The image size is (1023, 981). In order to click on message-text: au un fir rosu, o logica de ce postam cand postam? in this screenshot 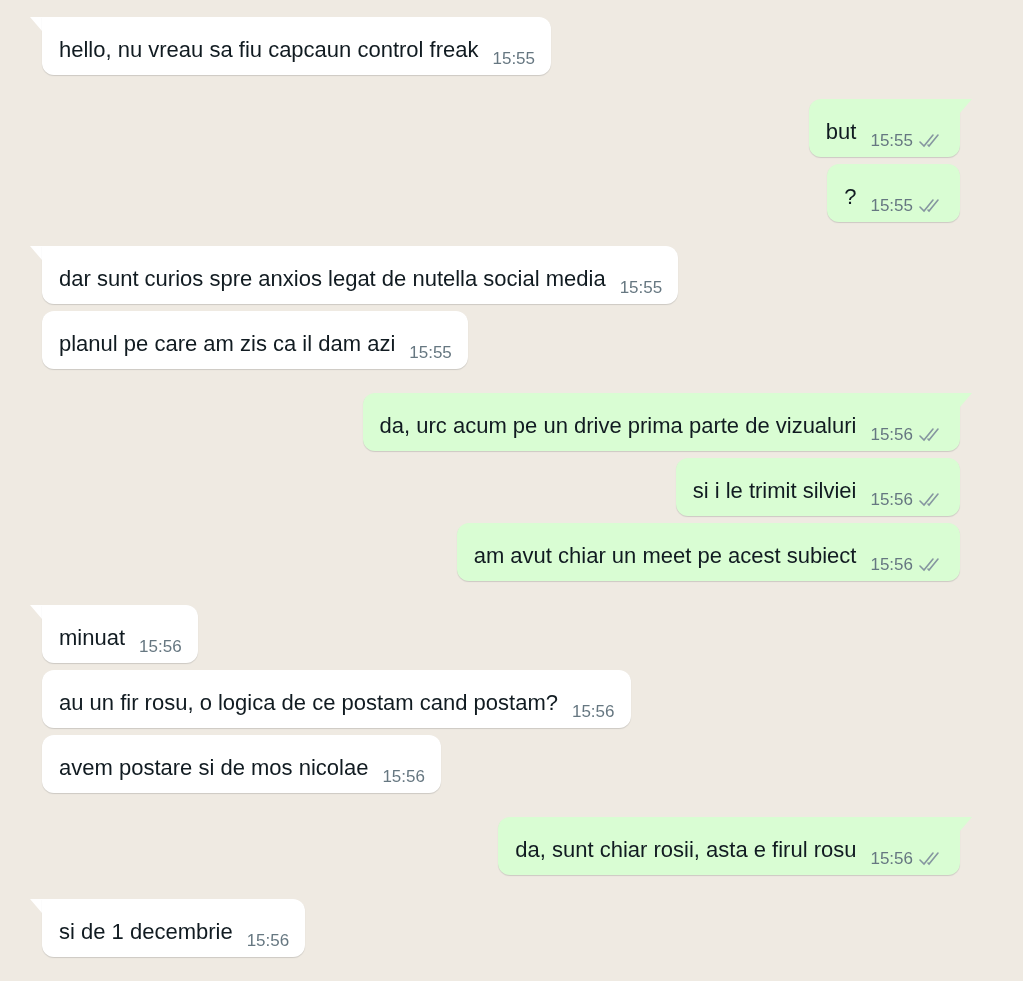, I will do `click(308, 703)`.